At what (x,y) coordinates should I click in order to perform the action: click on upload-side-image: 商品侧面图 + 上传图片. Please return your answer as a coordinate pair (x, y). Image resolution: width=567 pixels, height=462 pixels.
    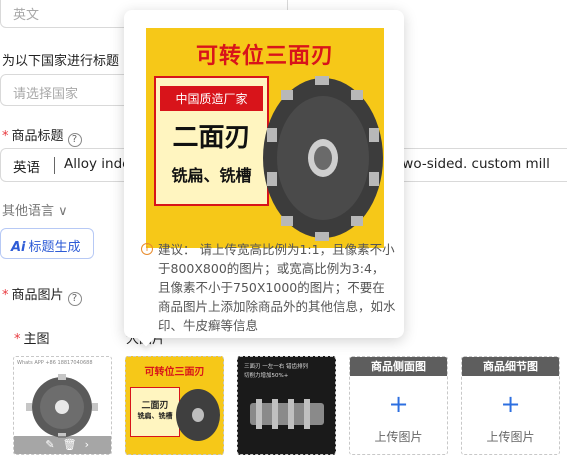
    Looking at the image, I should click on (398, 405).